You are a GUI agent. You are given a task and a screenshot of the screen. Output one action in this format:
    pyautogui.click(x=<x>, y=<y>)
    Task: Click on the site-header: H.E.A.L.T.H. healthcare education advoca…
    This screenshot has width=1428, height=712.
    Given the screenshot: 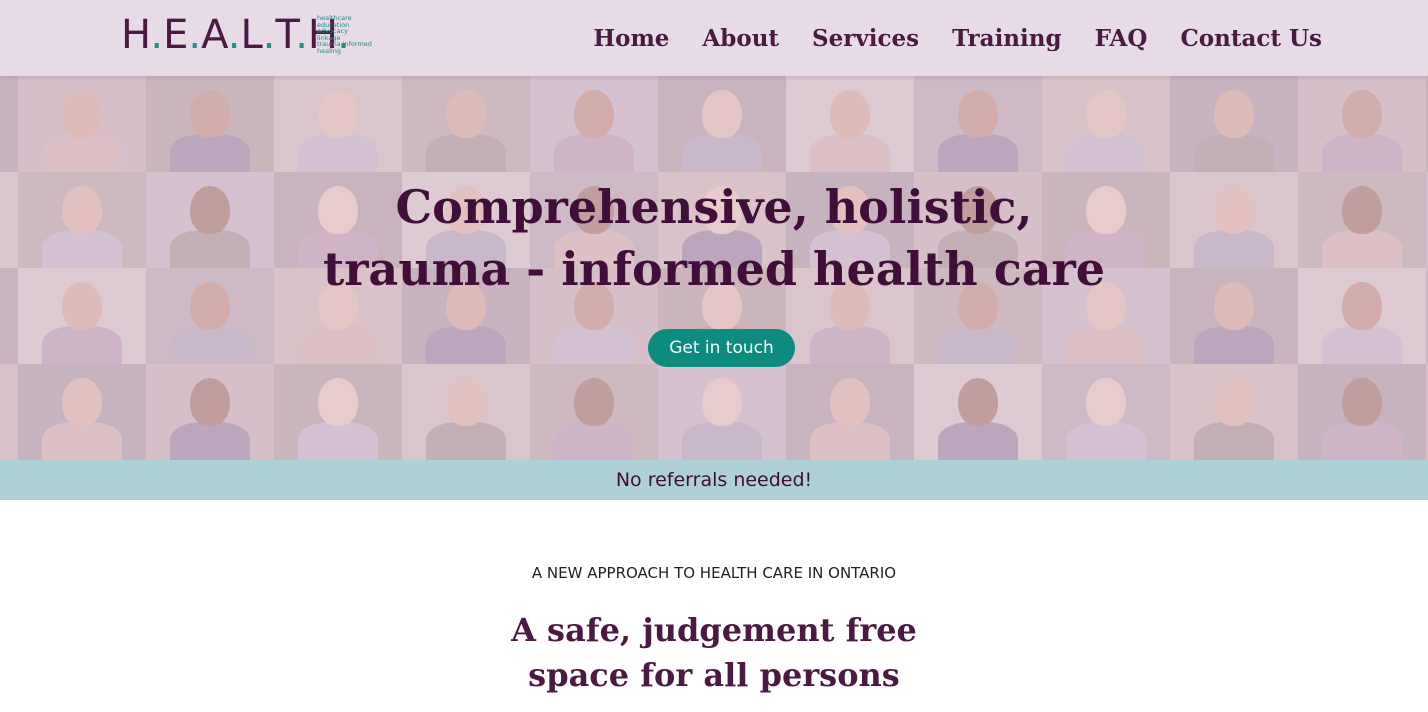 What is the action you would take?
    pyautogui.click(x=714, y=38)
    